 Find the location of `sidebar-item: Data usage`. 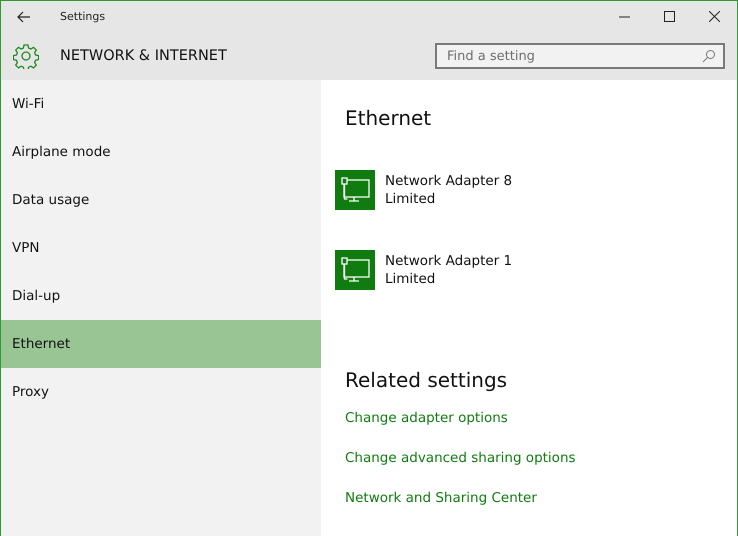

sidebar-item: Data usage is located at coordinates (161, 200).